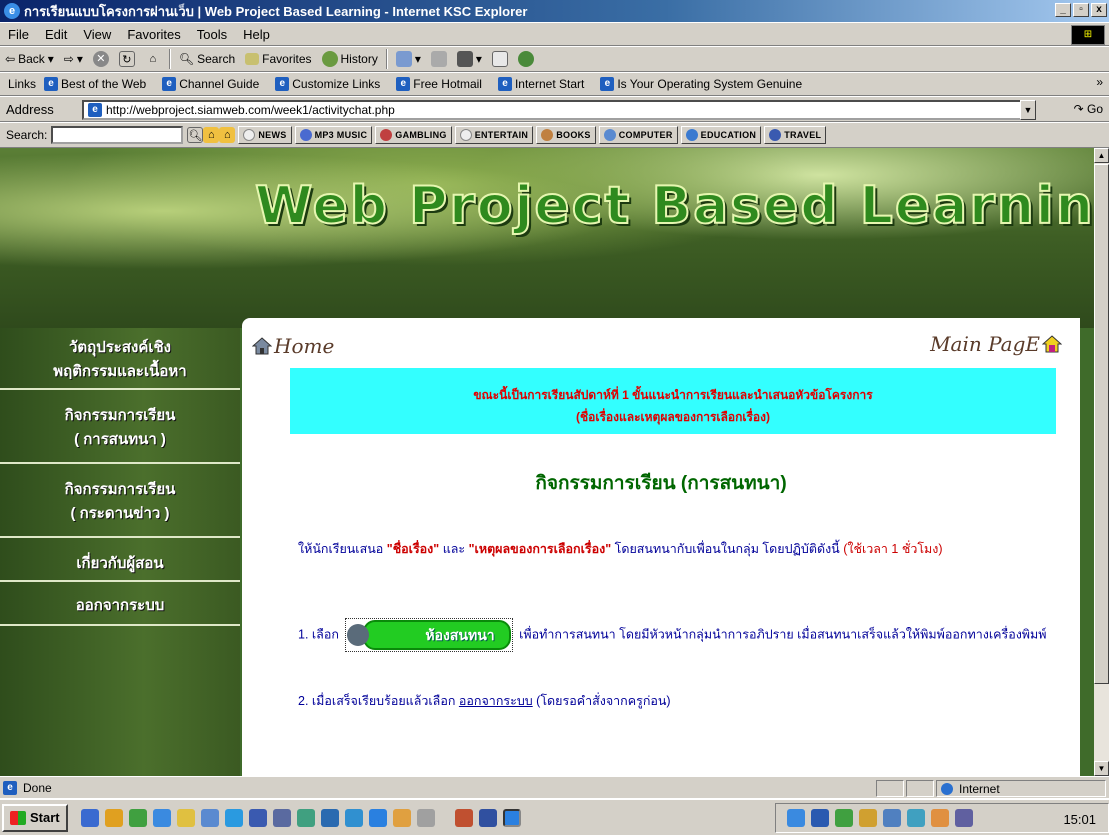 The width and height of the screenshot is (1109, 835). I want to click on home-button: ⌂, so click(153, 59).